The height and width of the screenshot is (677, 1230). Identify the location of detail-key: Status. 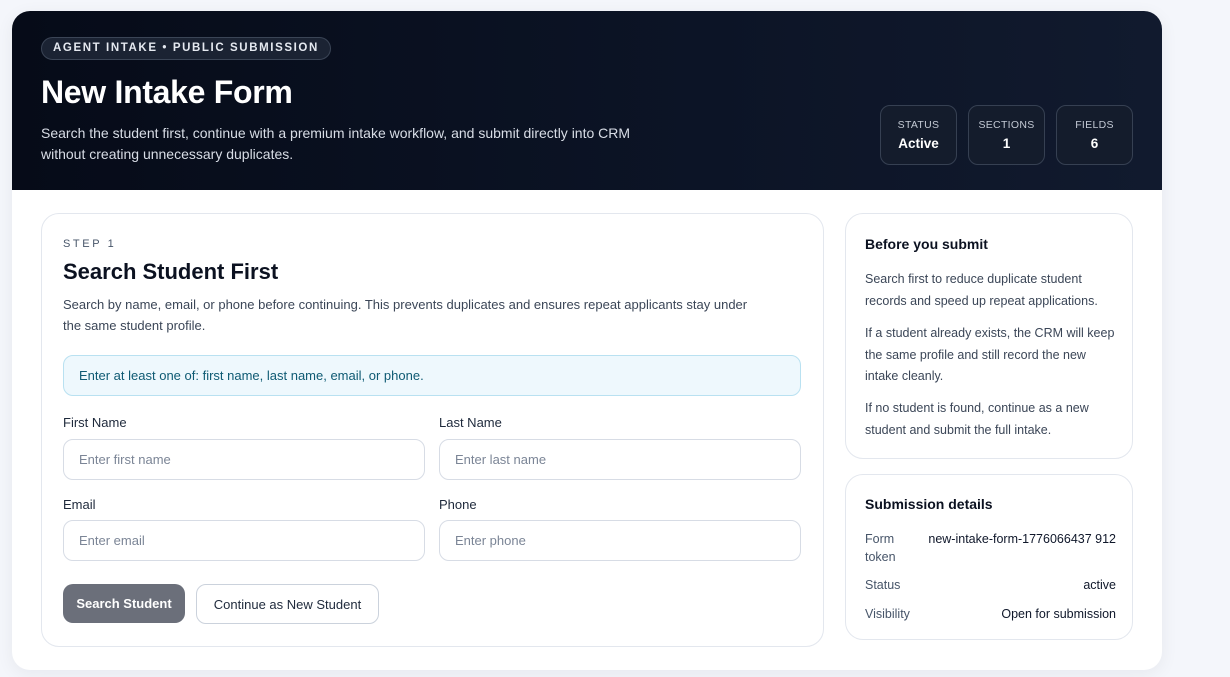
(883, 585).